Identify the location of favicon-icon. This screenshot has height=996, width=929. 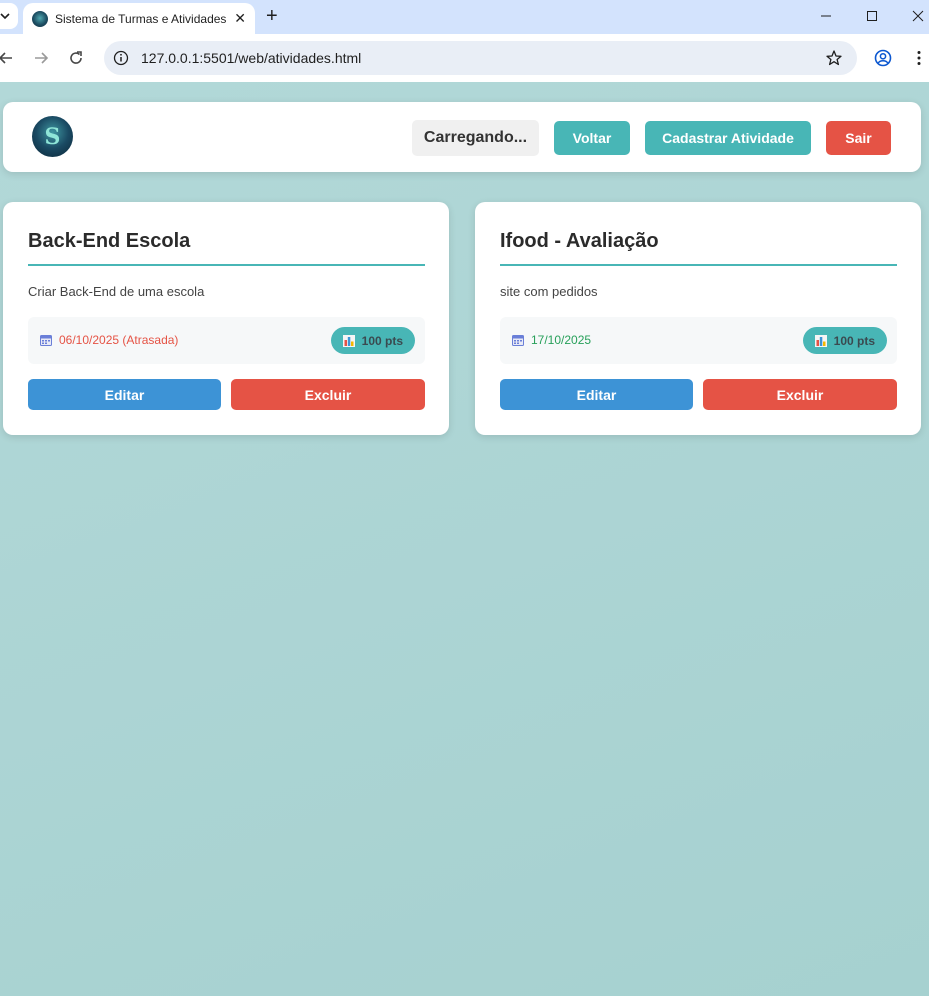
(40, 18).